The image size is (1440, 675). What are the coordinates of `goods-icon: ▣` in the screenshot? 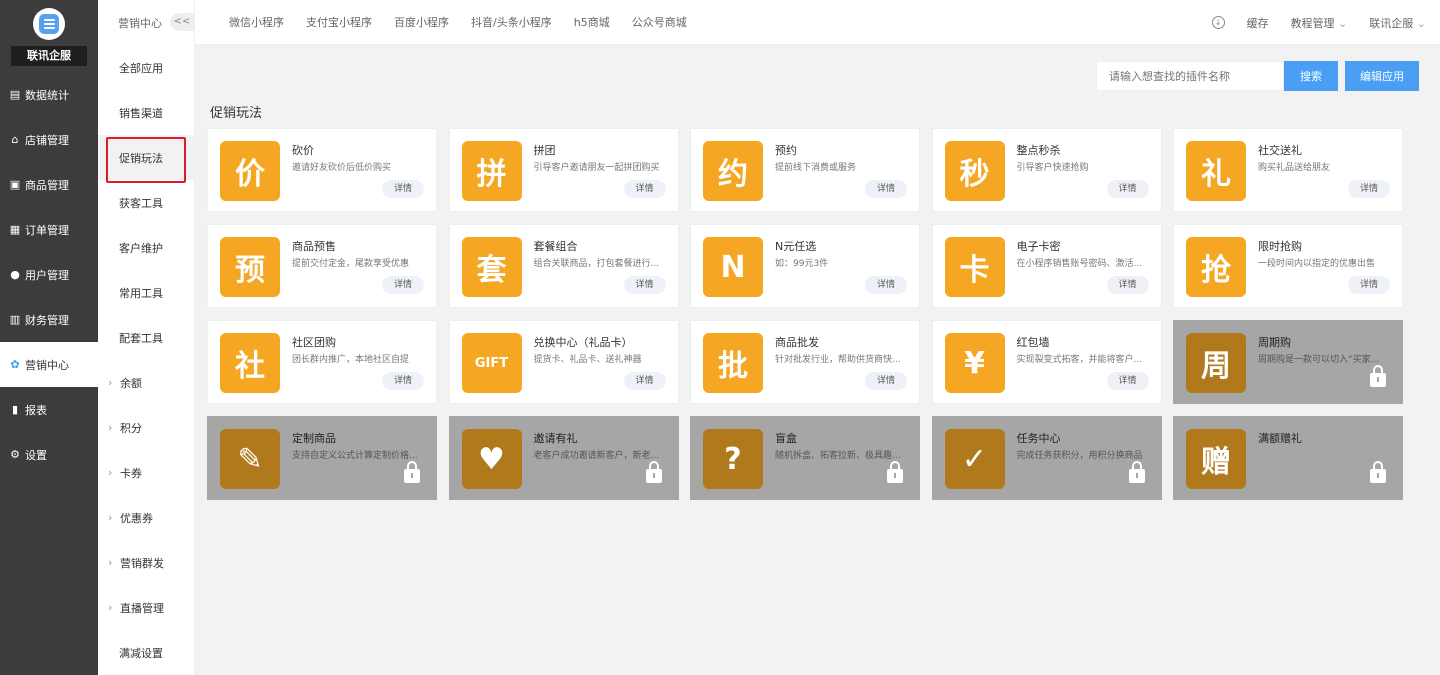 It's located at (15, 184).